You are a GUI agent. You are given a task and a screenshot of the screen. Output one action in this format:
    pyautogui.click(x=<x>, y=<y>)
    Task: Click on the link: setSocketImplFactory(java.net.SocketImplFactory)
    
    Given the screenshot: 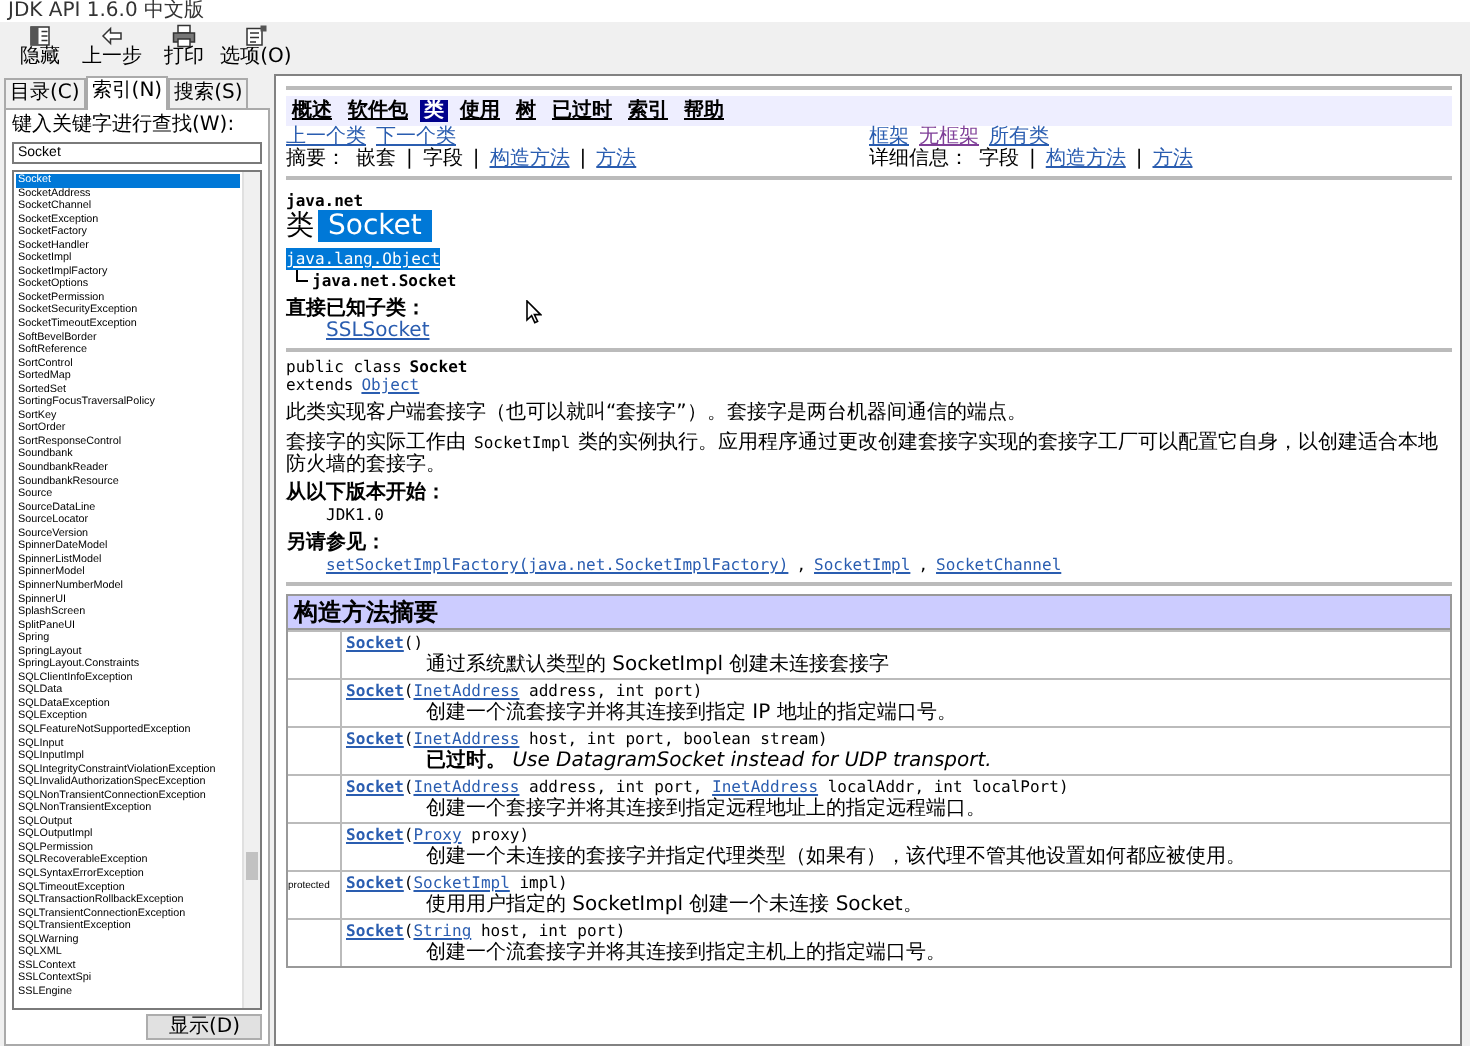 What is the action you would take?
    pyautogui.click(x=557, y=565)
    